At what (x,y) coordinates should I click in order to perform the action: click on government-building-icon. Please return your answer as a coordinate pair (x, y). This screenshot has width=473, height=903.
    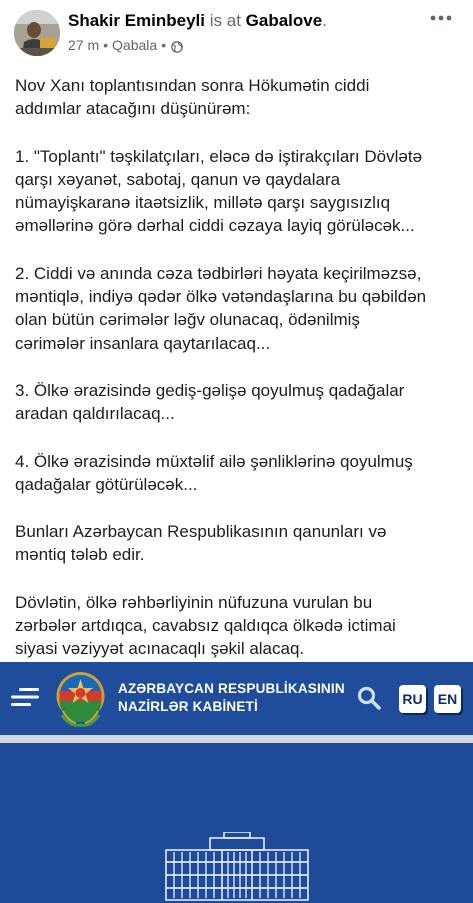
    Looking at the image, I should click on (237, 866).